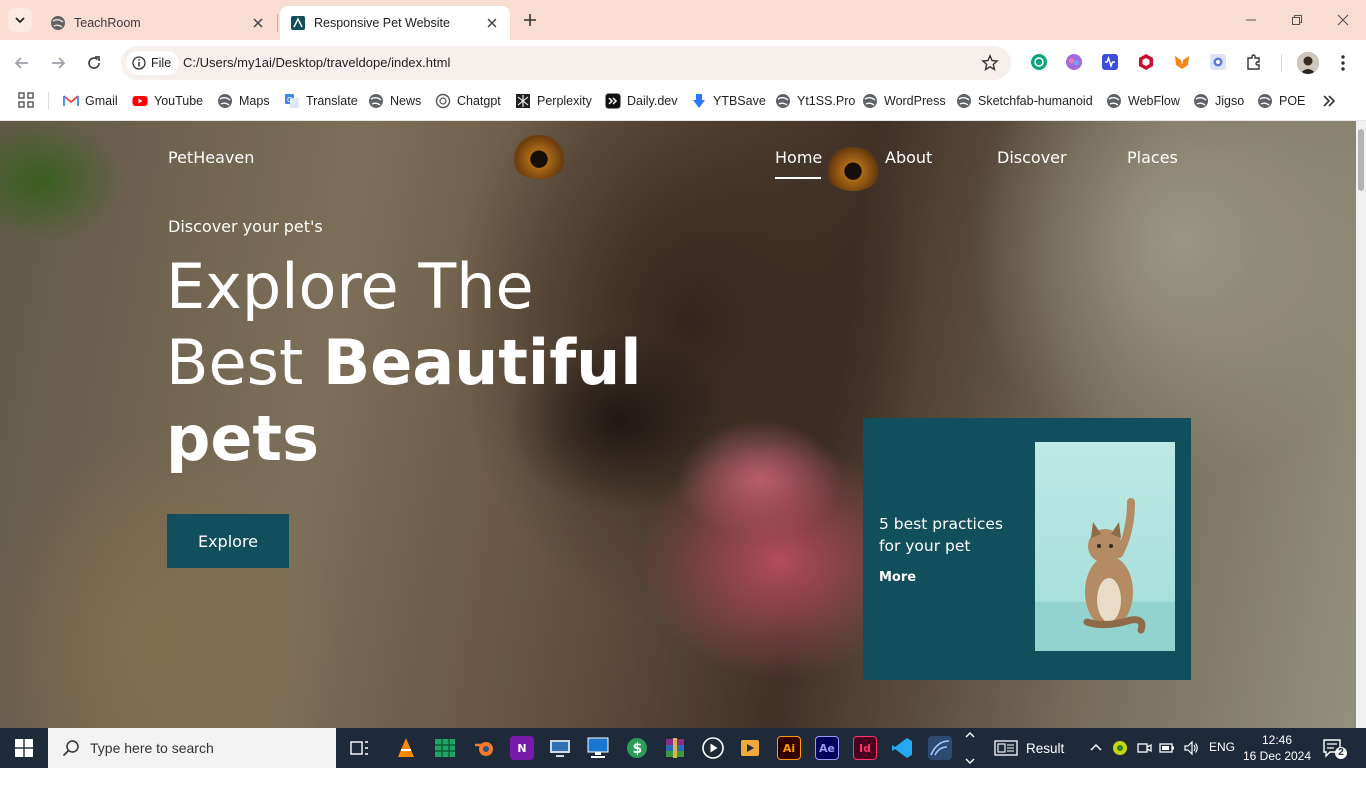 This screenshot has width=1366, height=805. Describe the element at coordinates (553, 101) in the screenshot. I see `bookmark-perplexity: Perplexity` at that location.